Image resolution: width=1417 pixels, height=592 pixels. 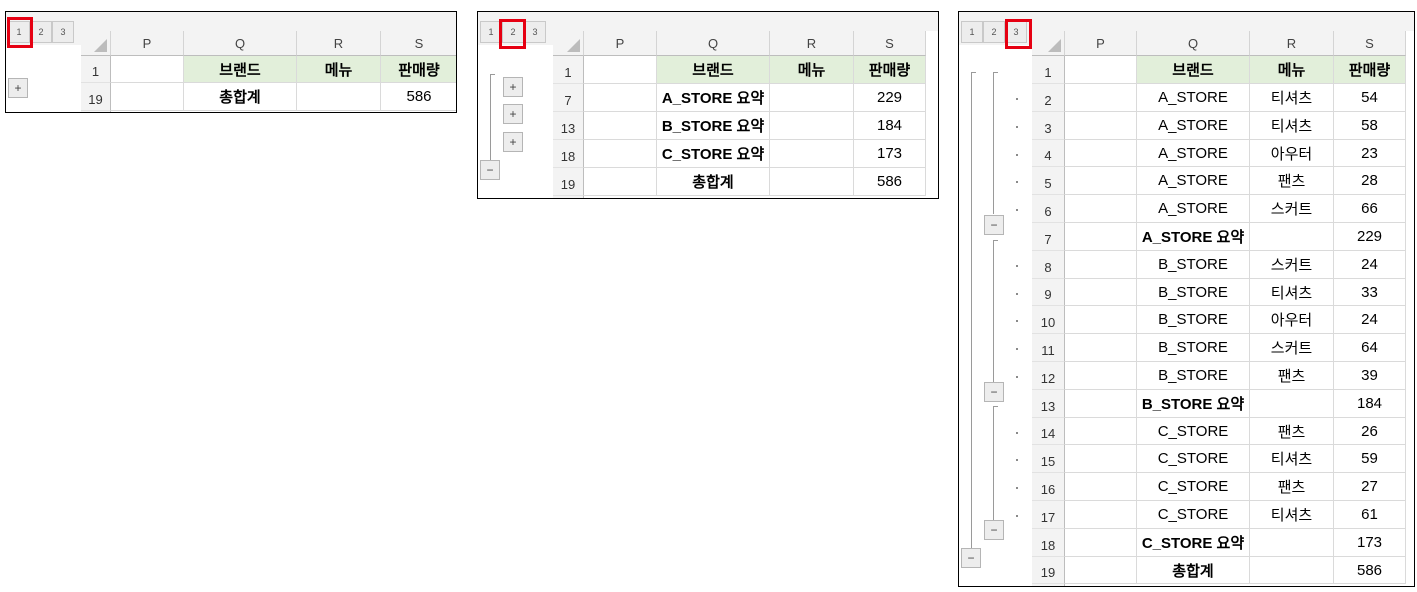 I want to click on outline-level-1-button: 1, so click(x=972, y=32).